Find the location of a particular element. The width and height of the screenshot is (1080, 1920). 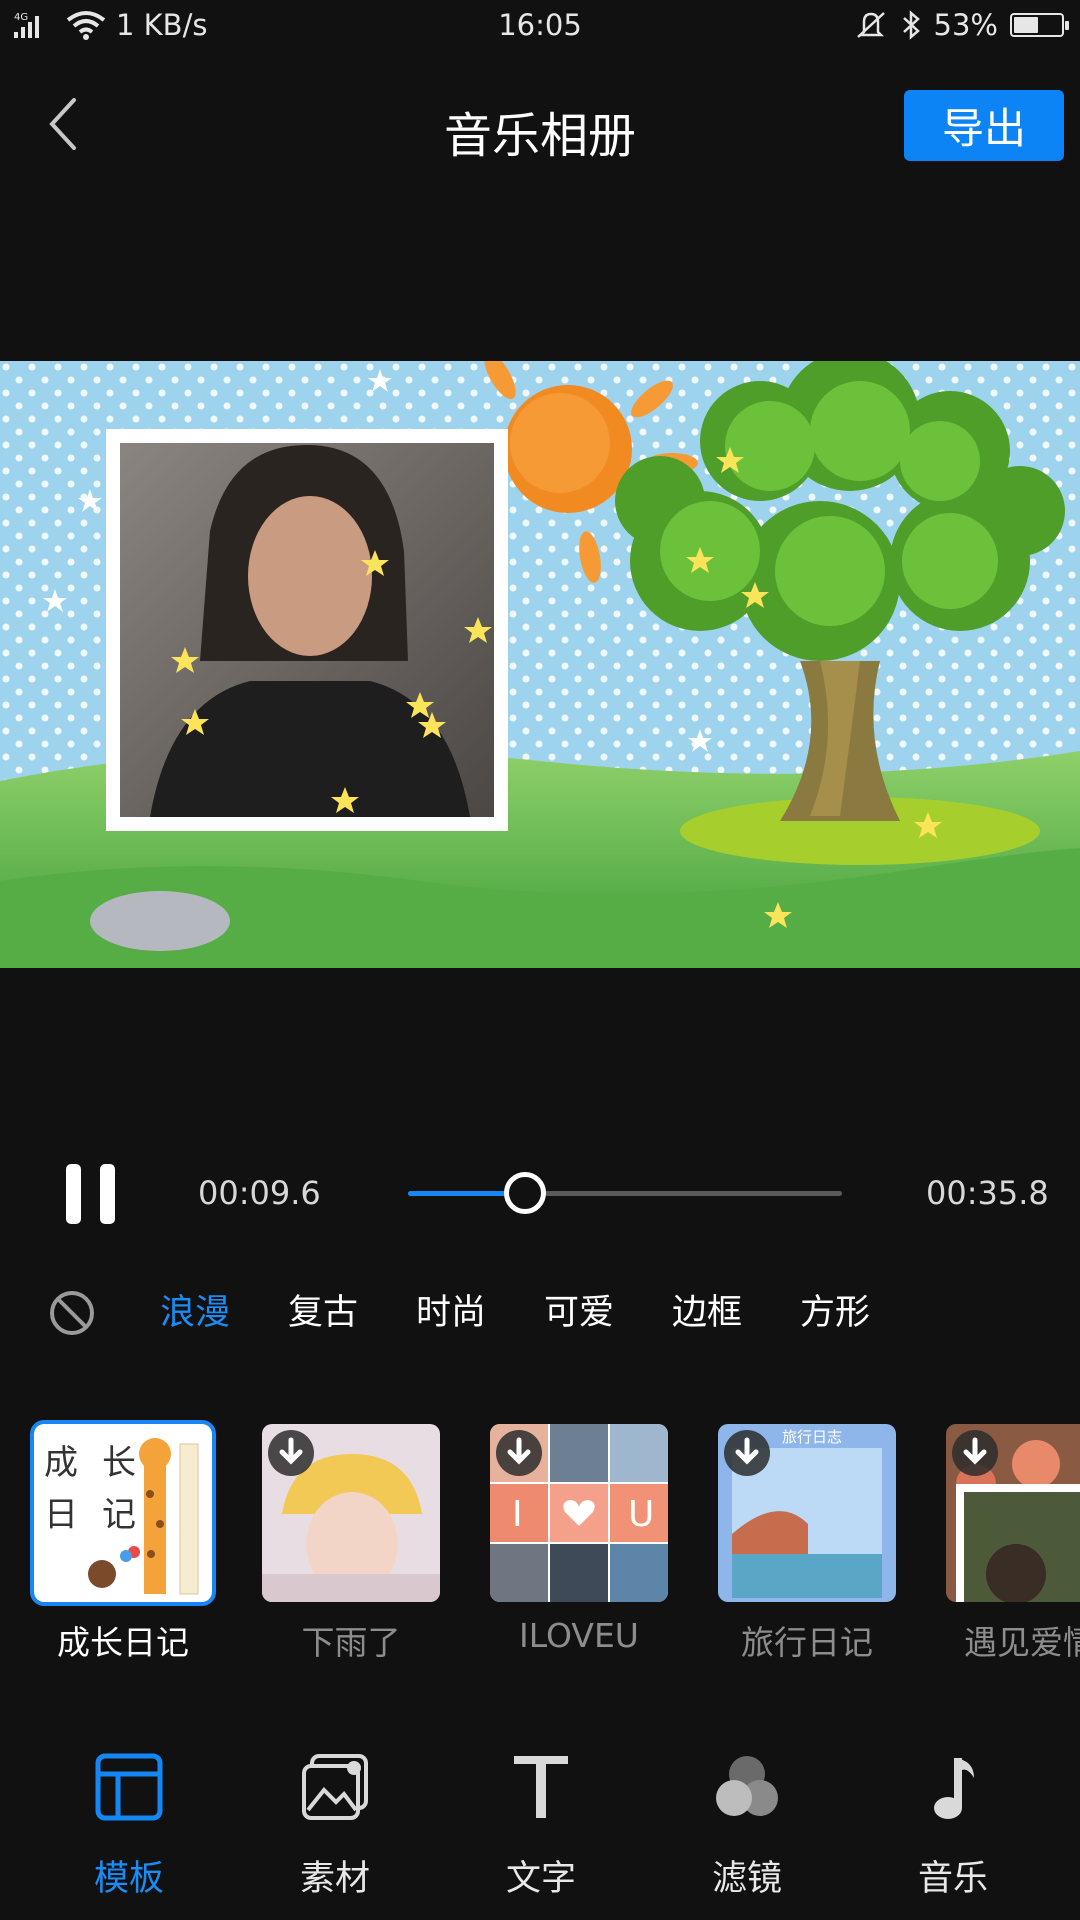

current-time: 00:09.6 is located at coordinates (259, 1193).